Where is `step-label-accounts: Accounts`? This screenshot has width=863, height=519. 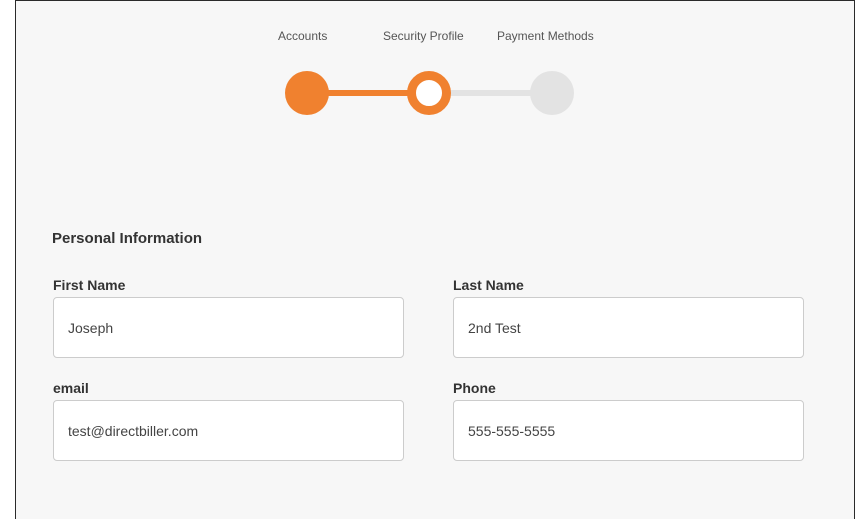
step-label-accounts: Accounts is located at coordinates (303, 36).